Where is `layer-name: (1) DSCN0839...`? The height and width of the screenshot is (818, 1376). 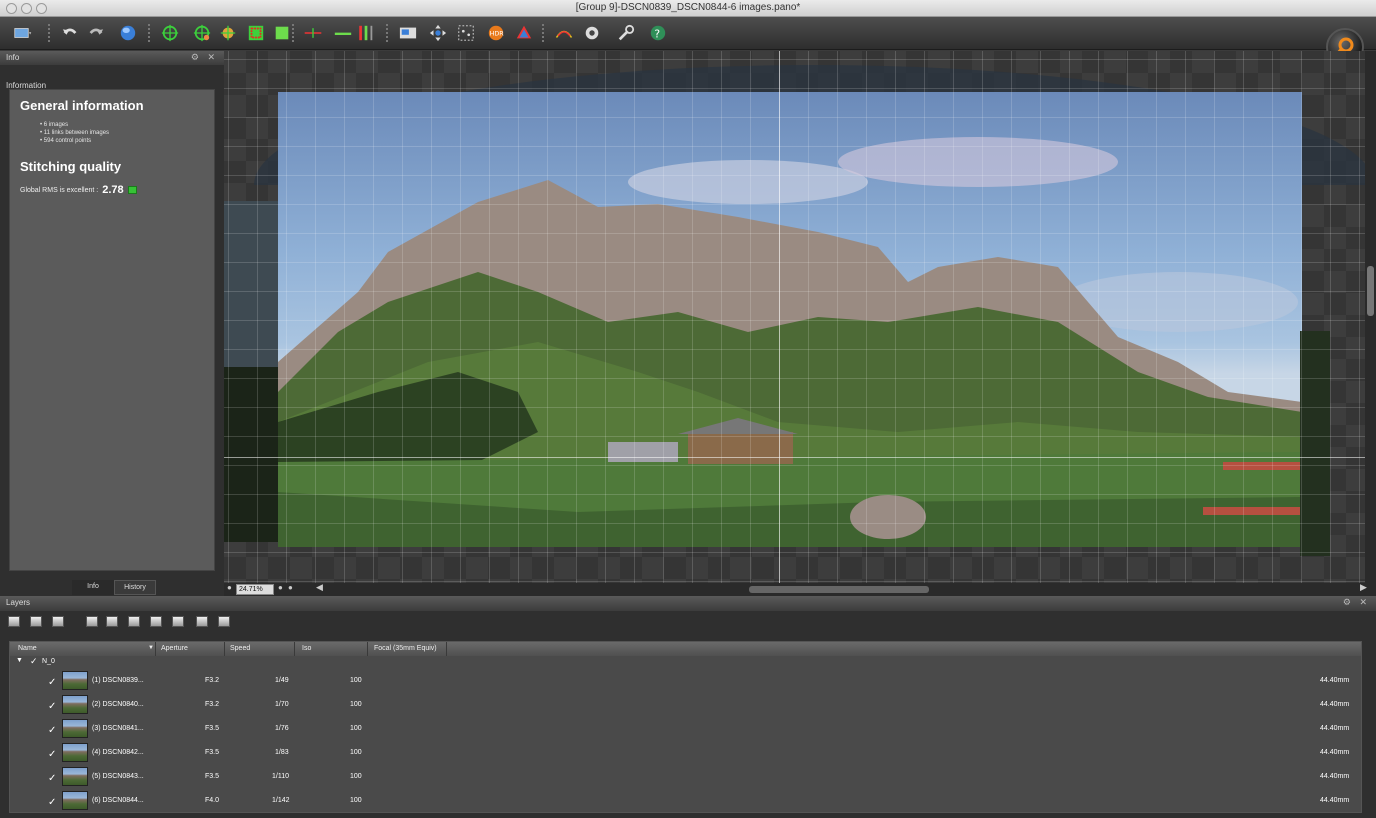
layer-name: (1) DSCN0839... is located at coordinates (118, 680).